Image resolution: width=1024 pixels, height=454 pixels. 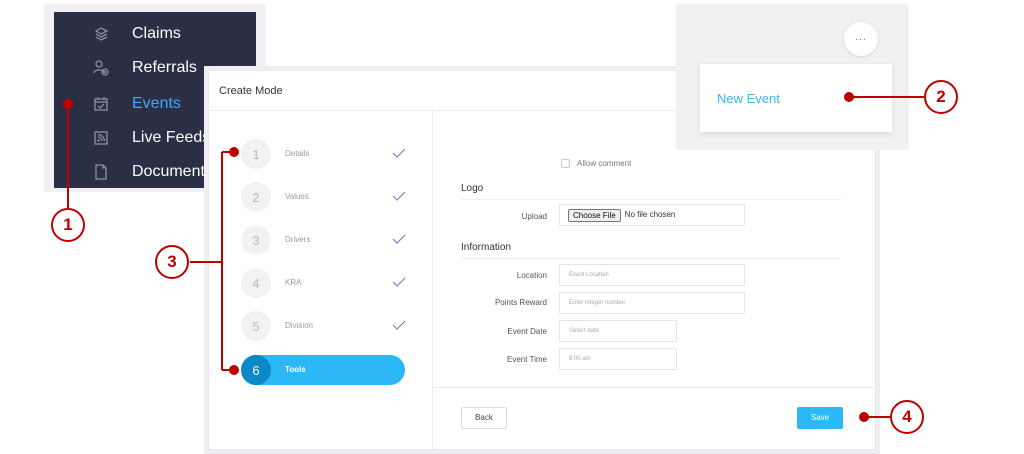 What do you see at coordinates (164, 67) in the screenshot?
I see `sidebar-item-label: Referrals` at bounding box center [164, 67].